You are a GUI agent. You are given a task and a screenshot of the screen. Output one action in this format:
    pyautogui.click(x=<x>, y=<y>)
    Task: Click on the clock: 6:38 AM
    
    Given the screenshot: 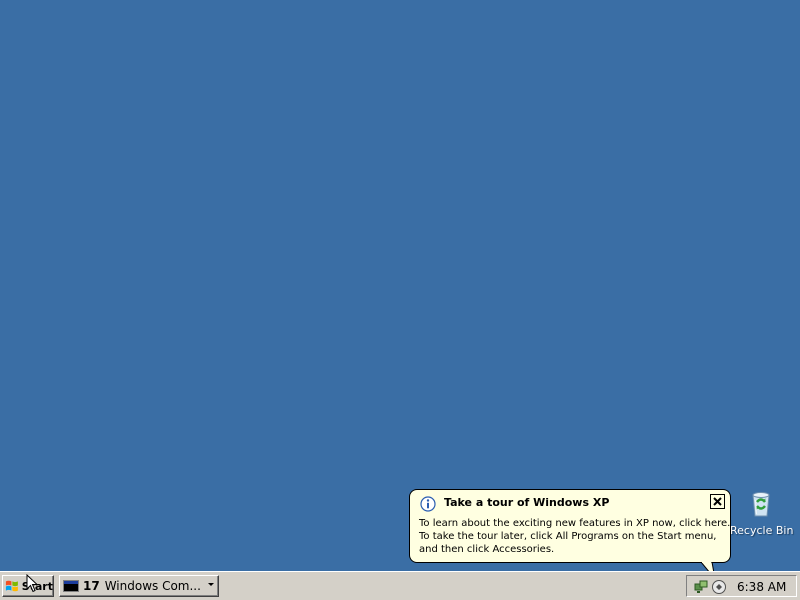 What is the action you would take?
    pyautogui.click(x=761, y=587)
    